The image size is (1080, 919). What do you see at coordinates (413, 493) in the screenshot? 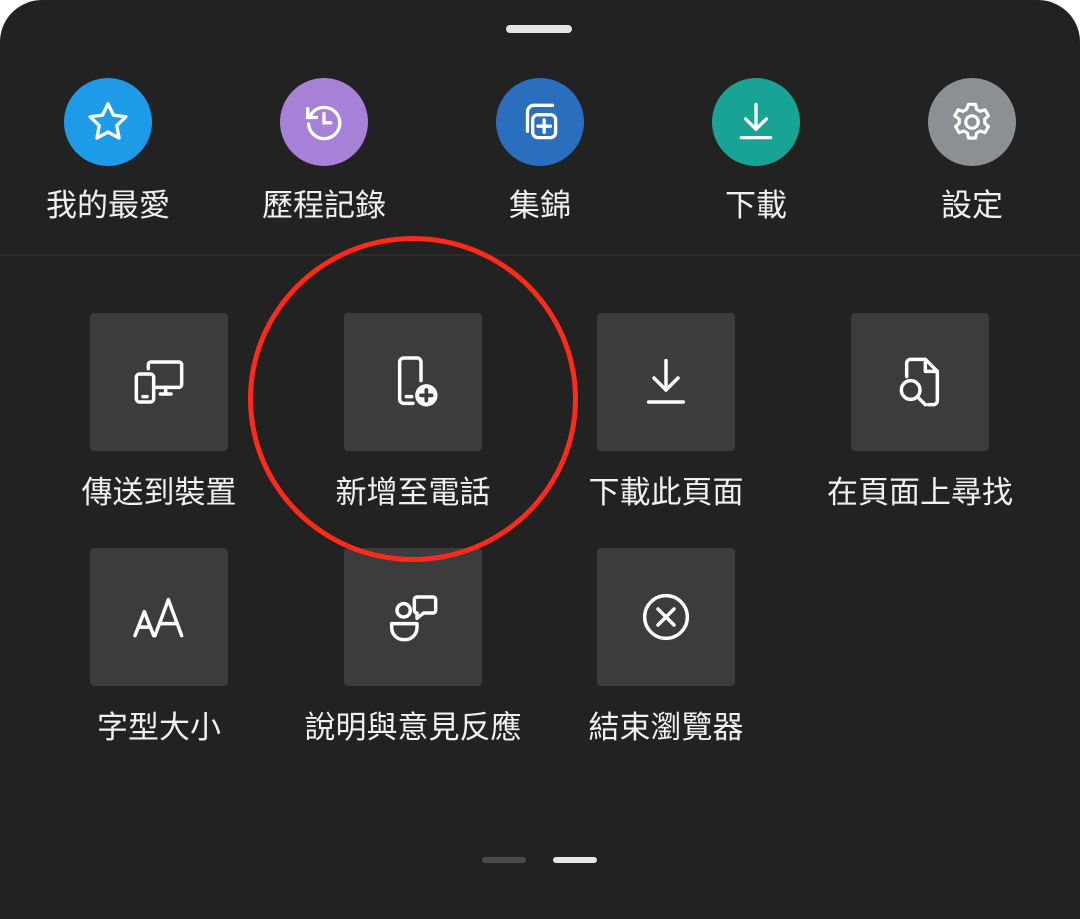
I see `add-to-phone-label: 新增至電話` at bounding box center [413, 493].